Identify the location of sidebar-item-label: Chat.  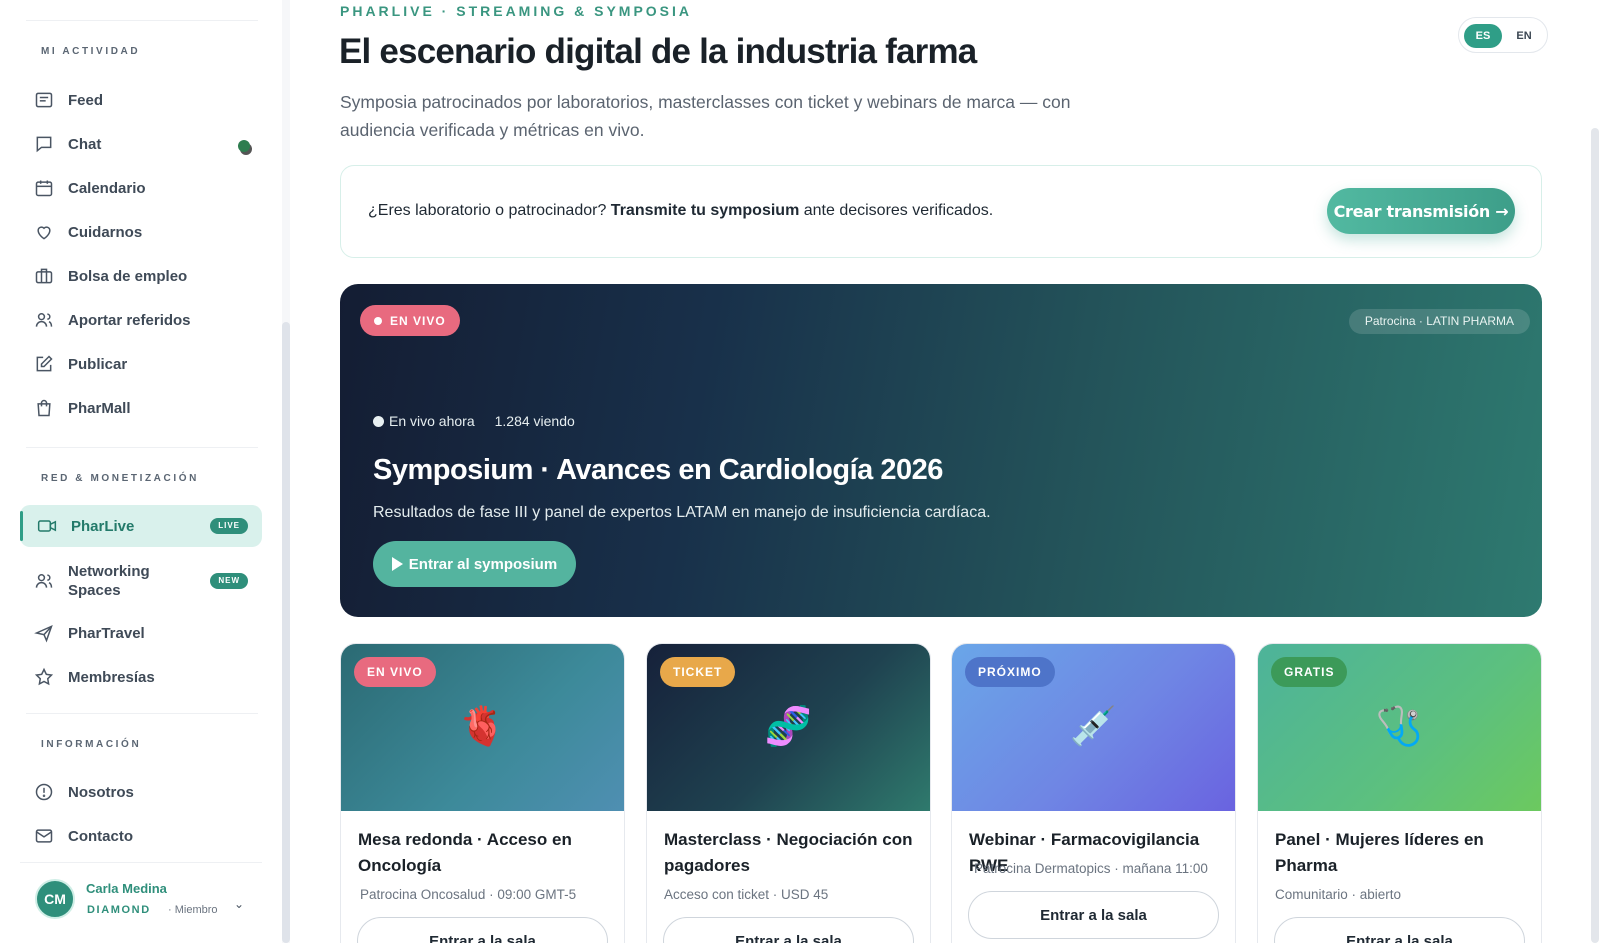
(85, 144).